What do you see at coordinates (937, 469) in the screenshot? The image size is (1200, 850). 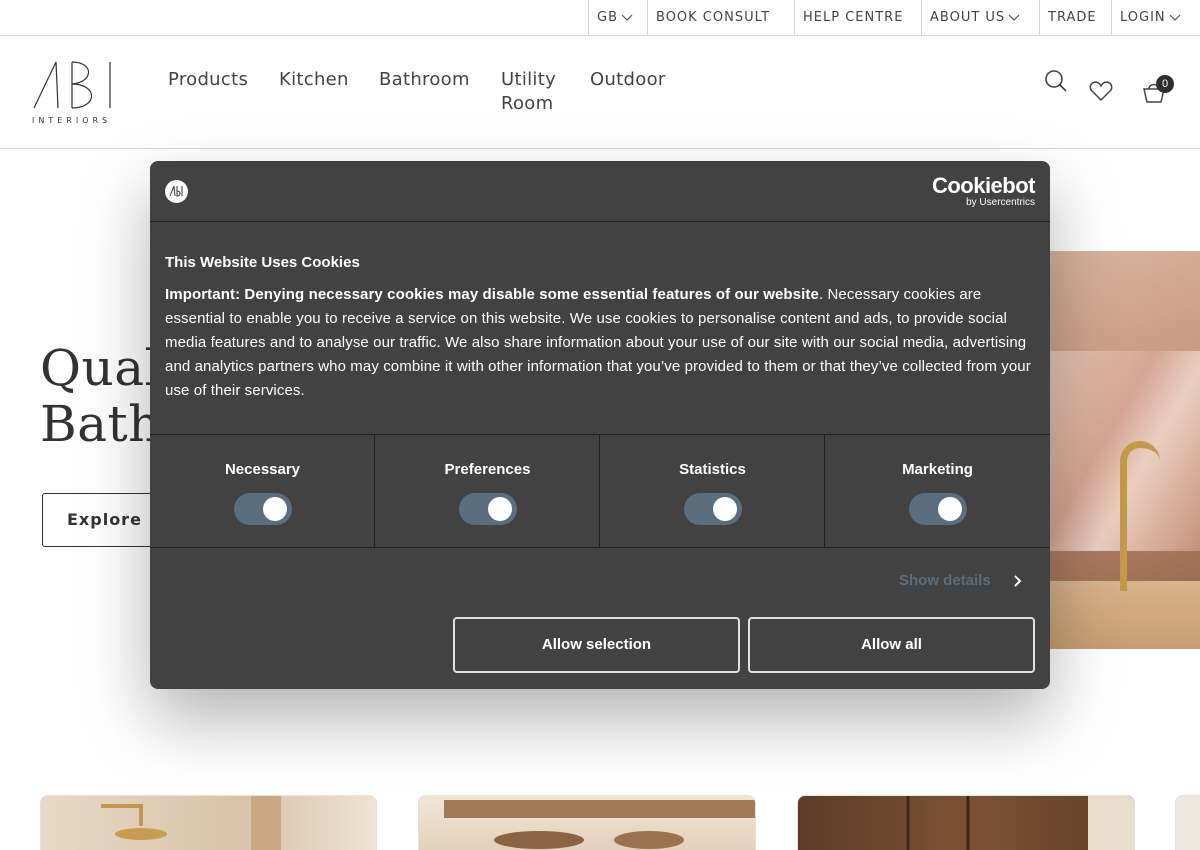 I see `category-label: Marketing` at bounding box center [937, 469].